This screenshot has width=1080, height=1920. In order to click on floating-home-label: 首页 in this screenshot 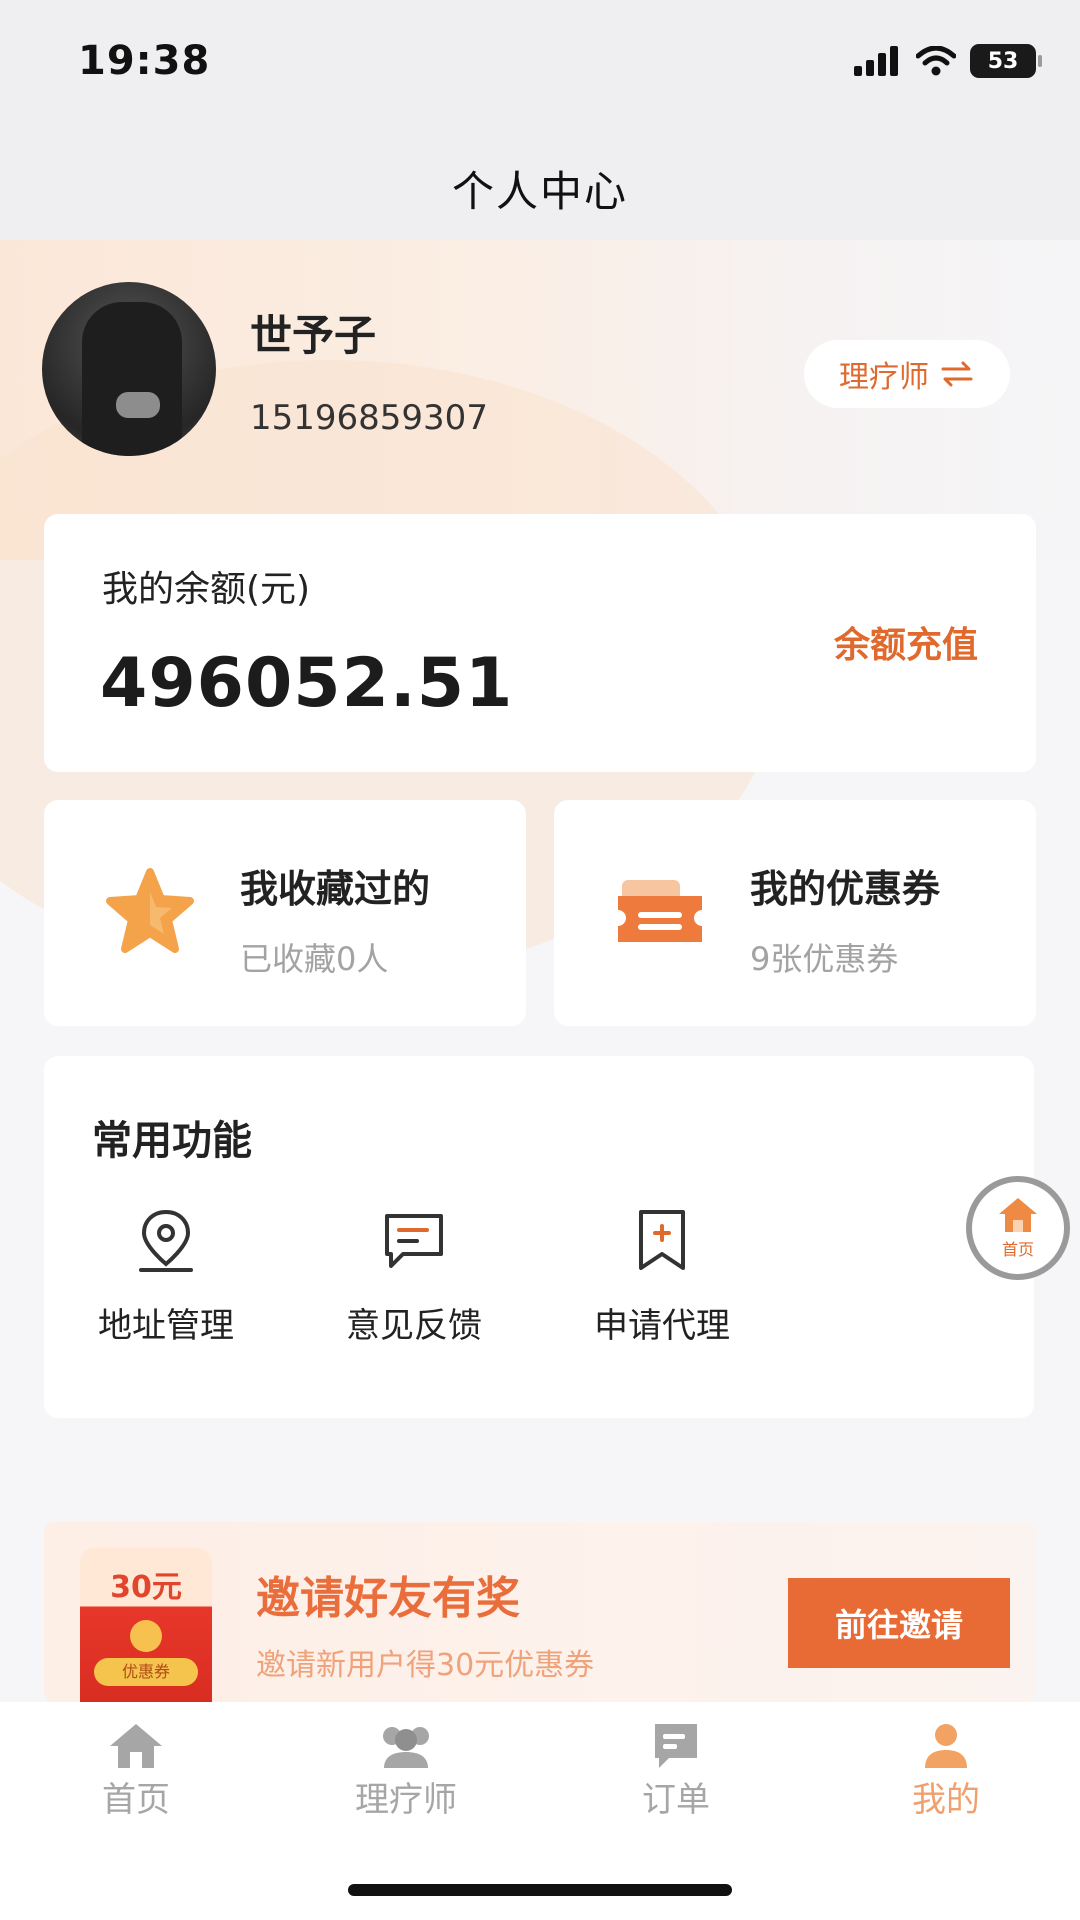, I will do `click(1017, 1249)`.